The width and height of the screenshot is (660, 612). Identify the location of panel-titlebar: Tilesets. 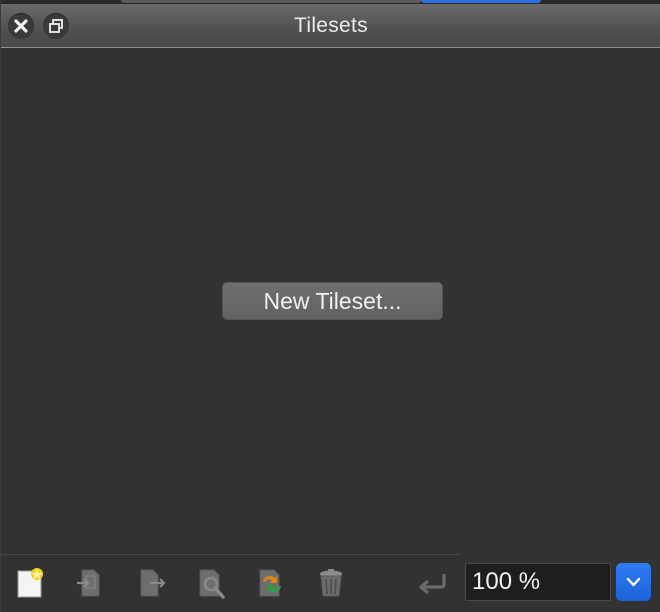
(330, 26).